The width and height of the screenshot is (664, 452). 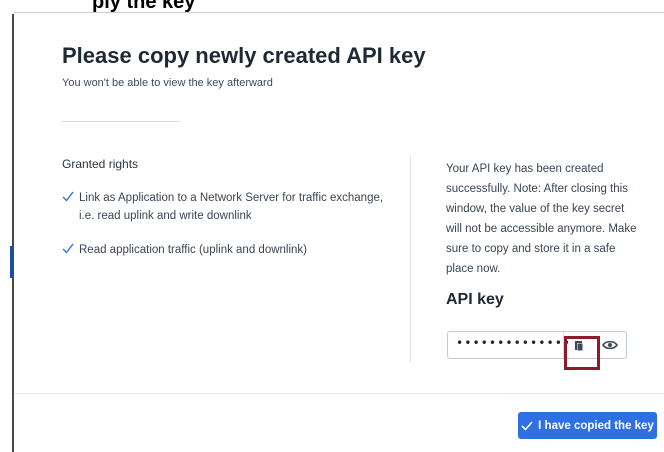 I want to click on confirm-copied-label: I have copied the key, so click(x=596, y=425).